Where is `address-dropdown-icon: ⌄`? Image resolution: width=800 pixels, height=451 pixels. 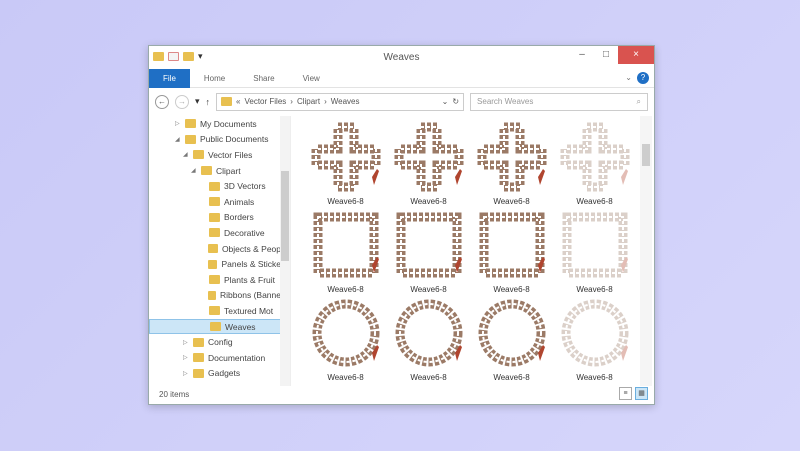
address-dropdown-icon: ⌄ is located at coordinates (445, 101).